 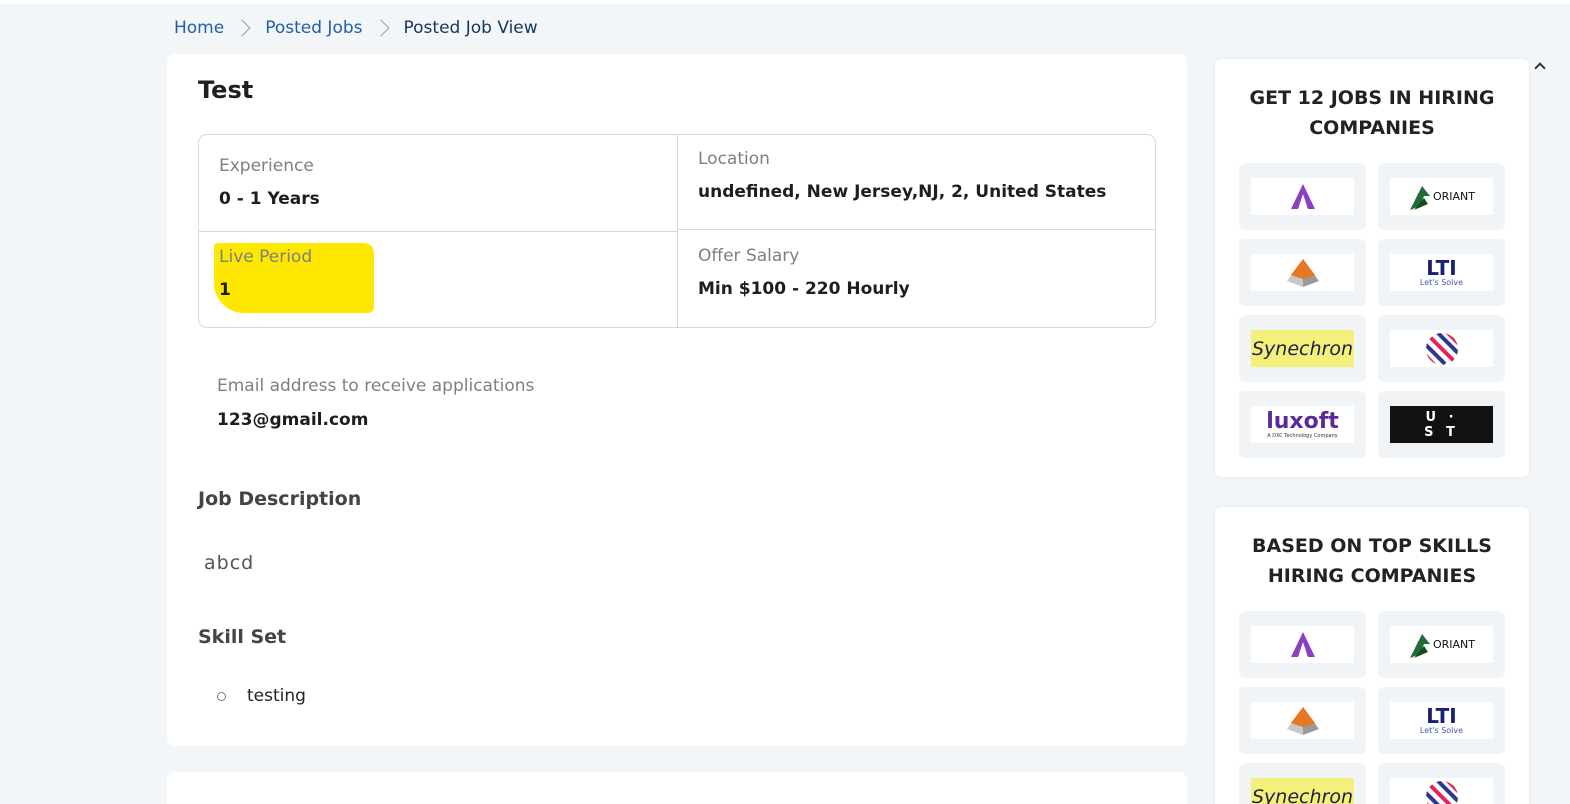 What do you see at coordinates (280, 499) in the screenshot?
I see `job-description-heading: Job Description` at bounding box center [280, 499].